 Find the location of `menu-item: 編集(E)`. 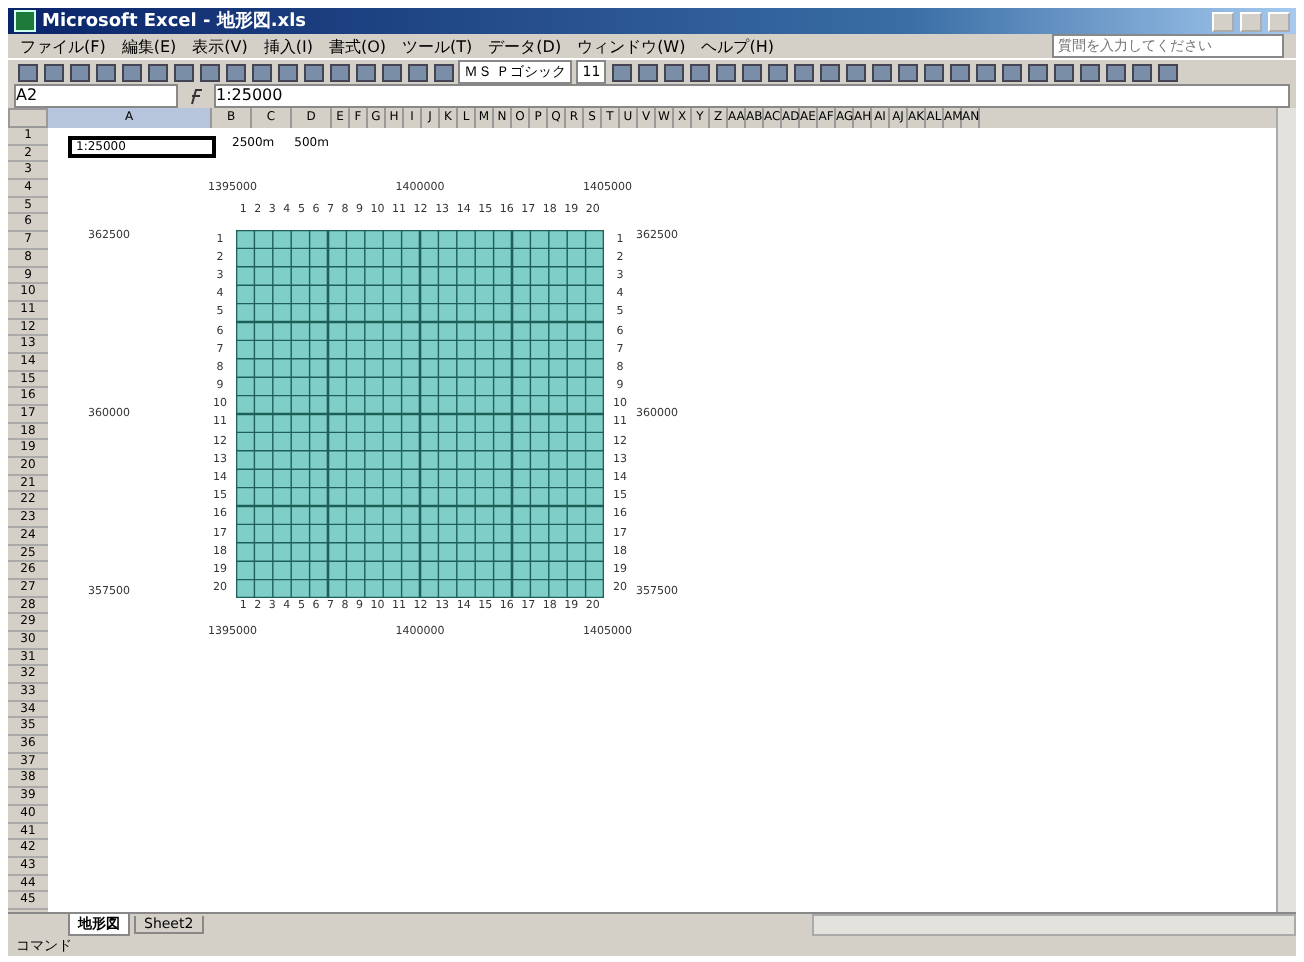

menu-item: 編集(E) is located at coordinates (149, 46).